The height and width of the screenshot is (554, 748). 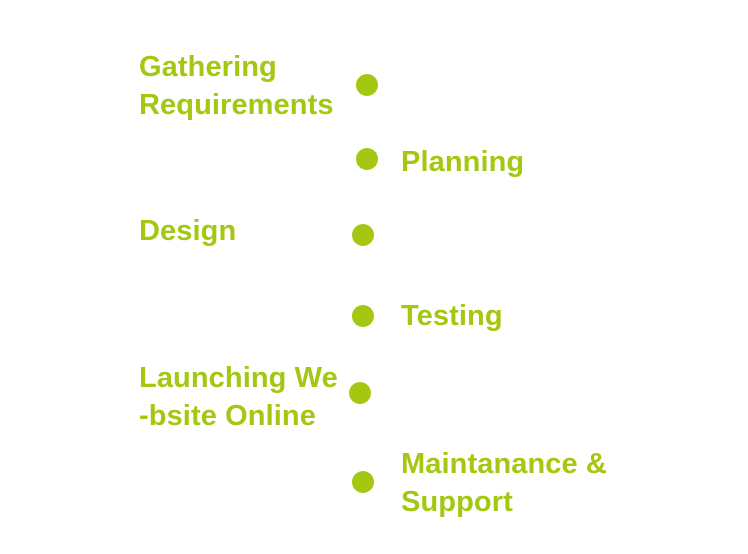 What do you see at coordinates (208, 67) in the screenshot?
I see `step-label-line: Gathering` at bounding box center [208, 67].